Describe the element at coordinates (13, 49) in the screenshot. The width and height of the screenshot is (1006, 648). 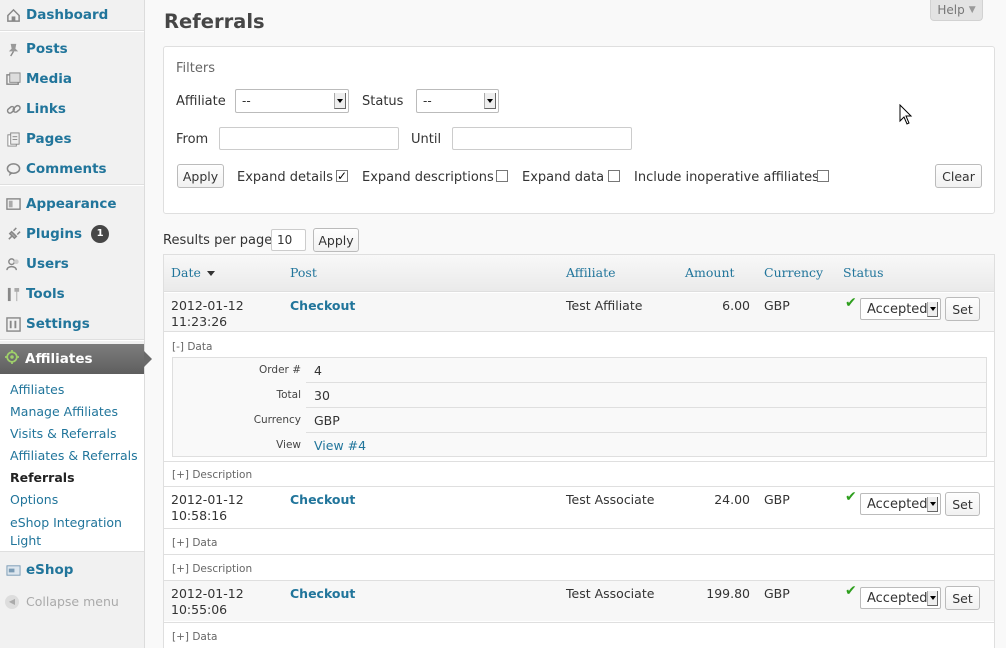
I see `pin-icon` at that location.